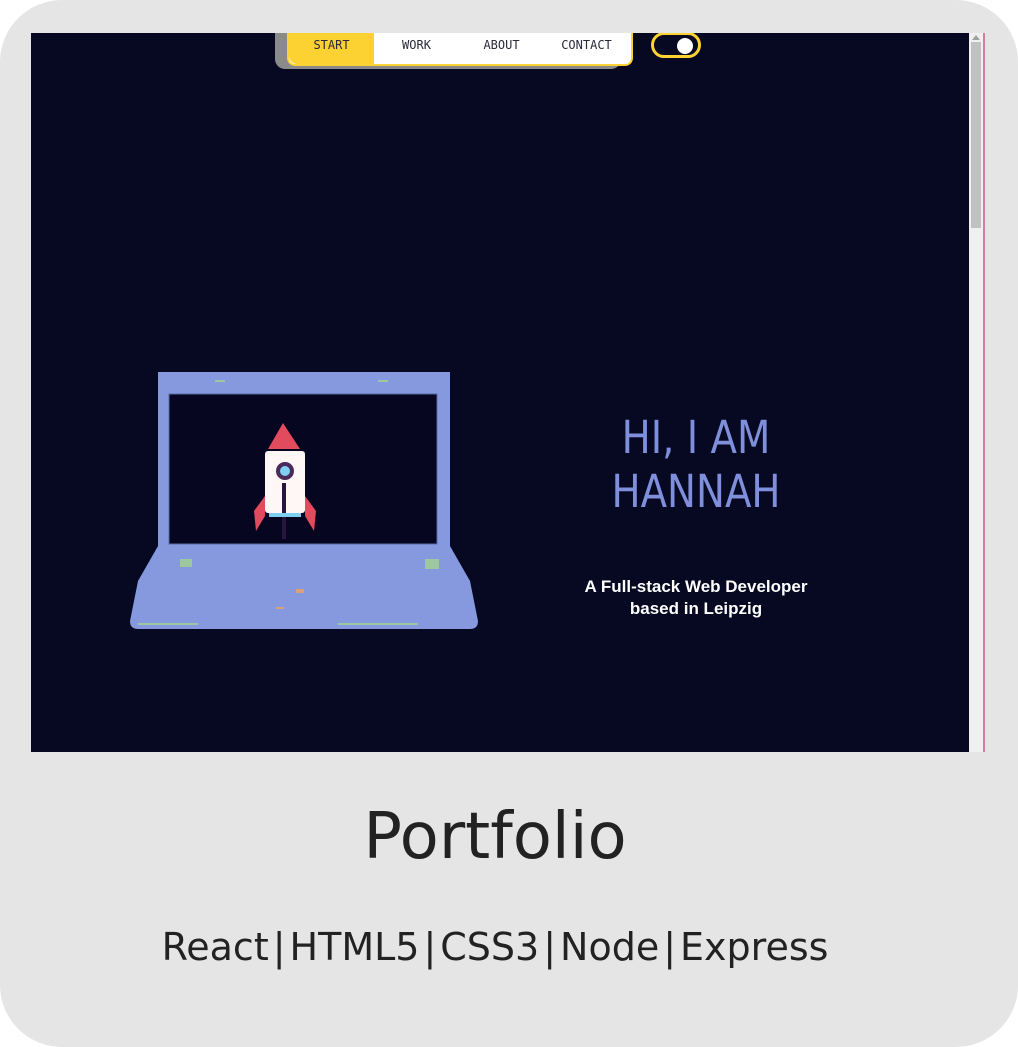 The height and width of the screenshot is (1047, 1018). Describe the element at coordinates (495, 837) in the screenshot. I see `project-title: Portfolio` at that location.